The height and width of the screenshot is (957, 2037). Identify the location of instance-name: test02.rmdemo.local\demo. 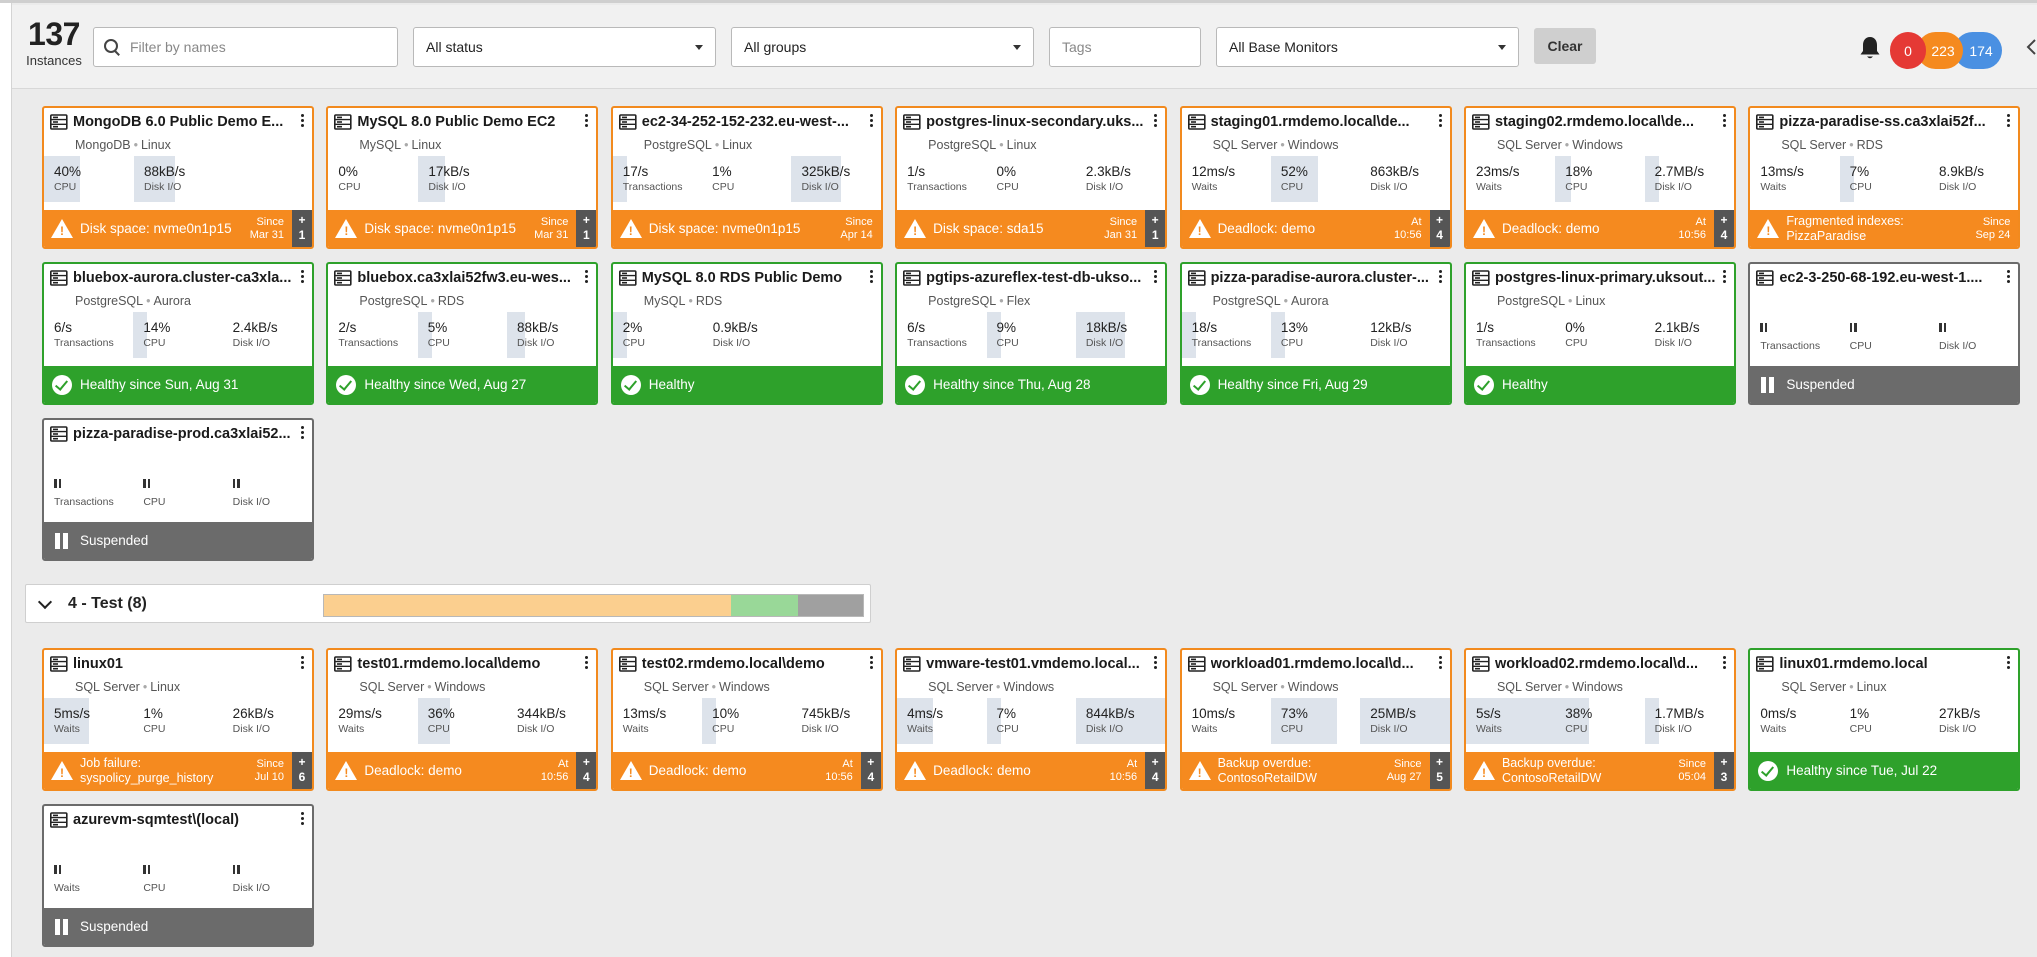
(733, 664).